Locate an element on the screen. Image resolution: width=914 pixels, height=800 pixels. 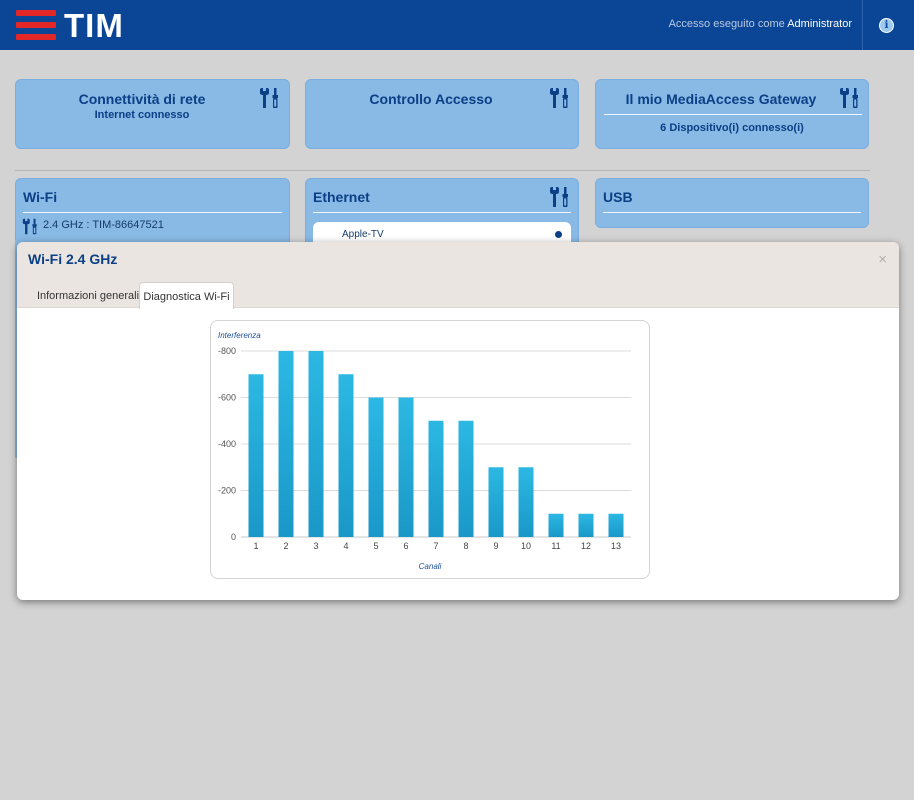
x-tick-label: 13 is located at coordinates (616, 546).